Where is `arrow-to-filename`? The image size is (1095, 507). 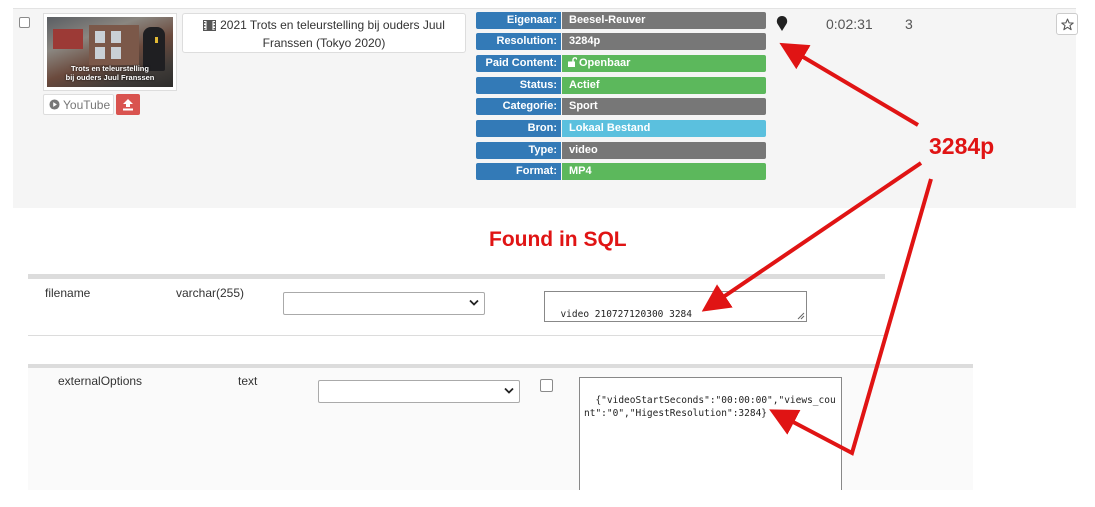 arrow-to-filename is located at coordinates (812, 236).